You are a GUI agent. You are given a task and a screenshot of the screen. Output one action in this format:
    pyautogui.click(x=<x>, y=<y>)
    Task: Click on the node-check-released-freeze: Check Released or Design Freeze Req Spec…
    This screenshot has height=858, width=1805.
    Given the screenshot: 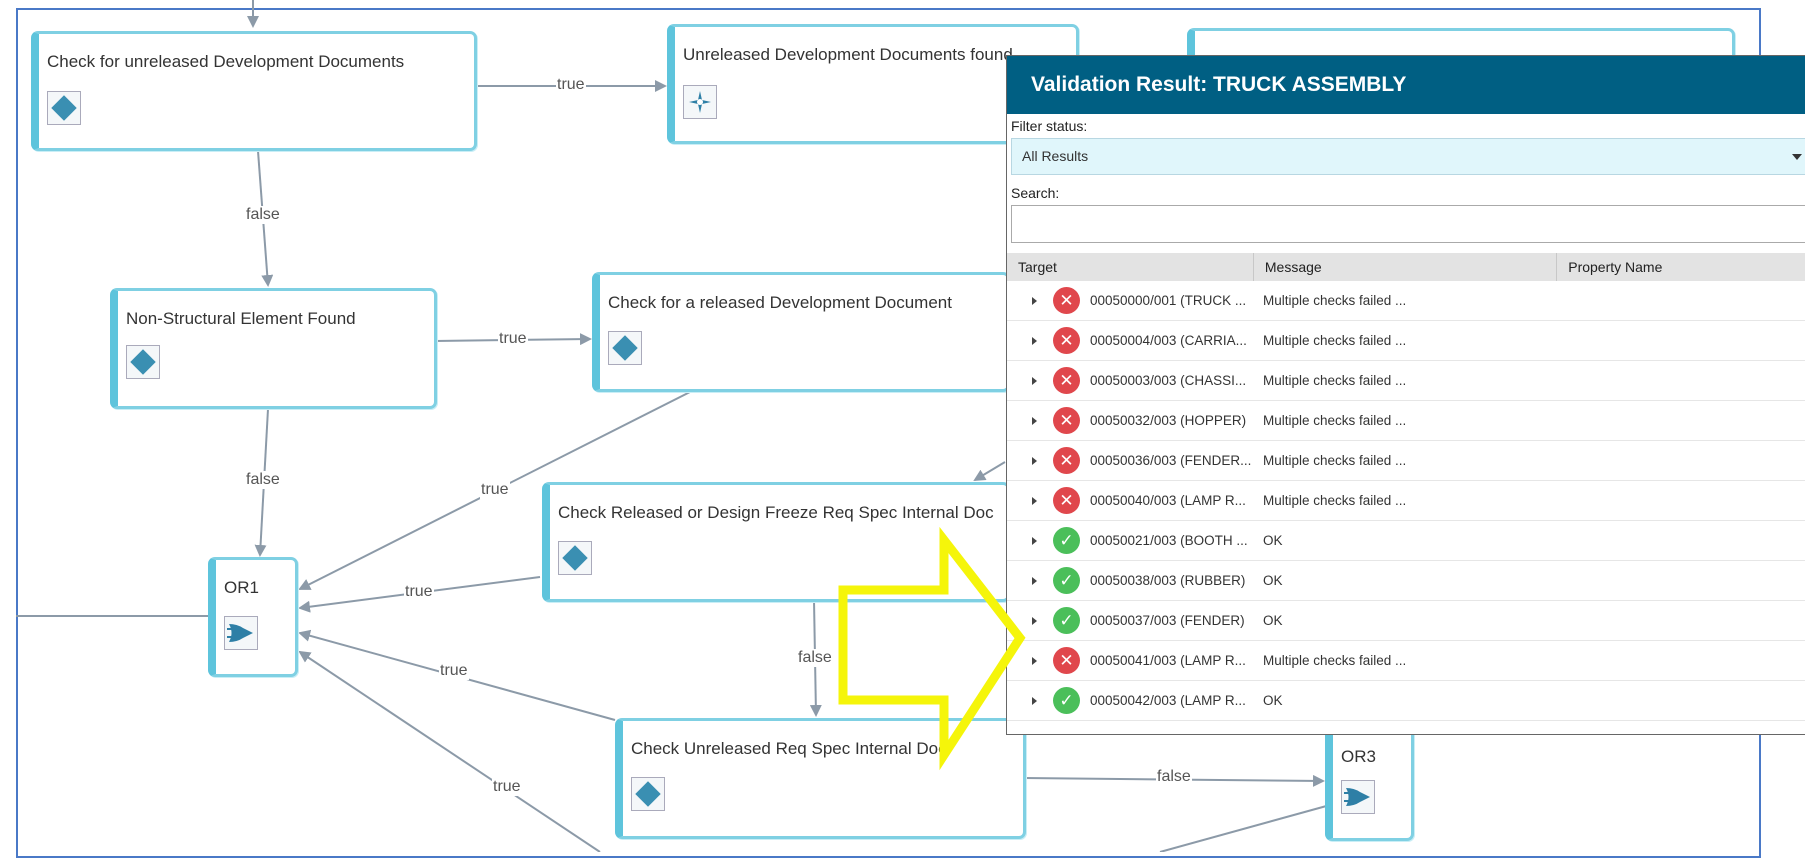 What is the action you would take?
    pyautogui.click(x=776, y=542)
    